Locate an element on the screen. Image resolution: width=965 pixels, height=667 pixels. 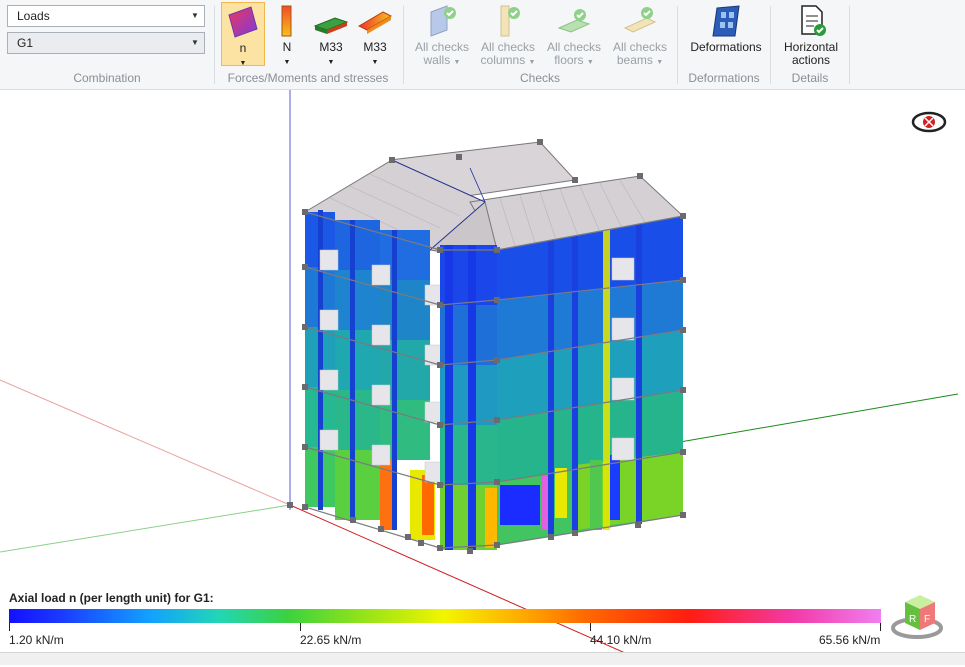
floors-line2: floors is located at coordinates (569, 60).